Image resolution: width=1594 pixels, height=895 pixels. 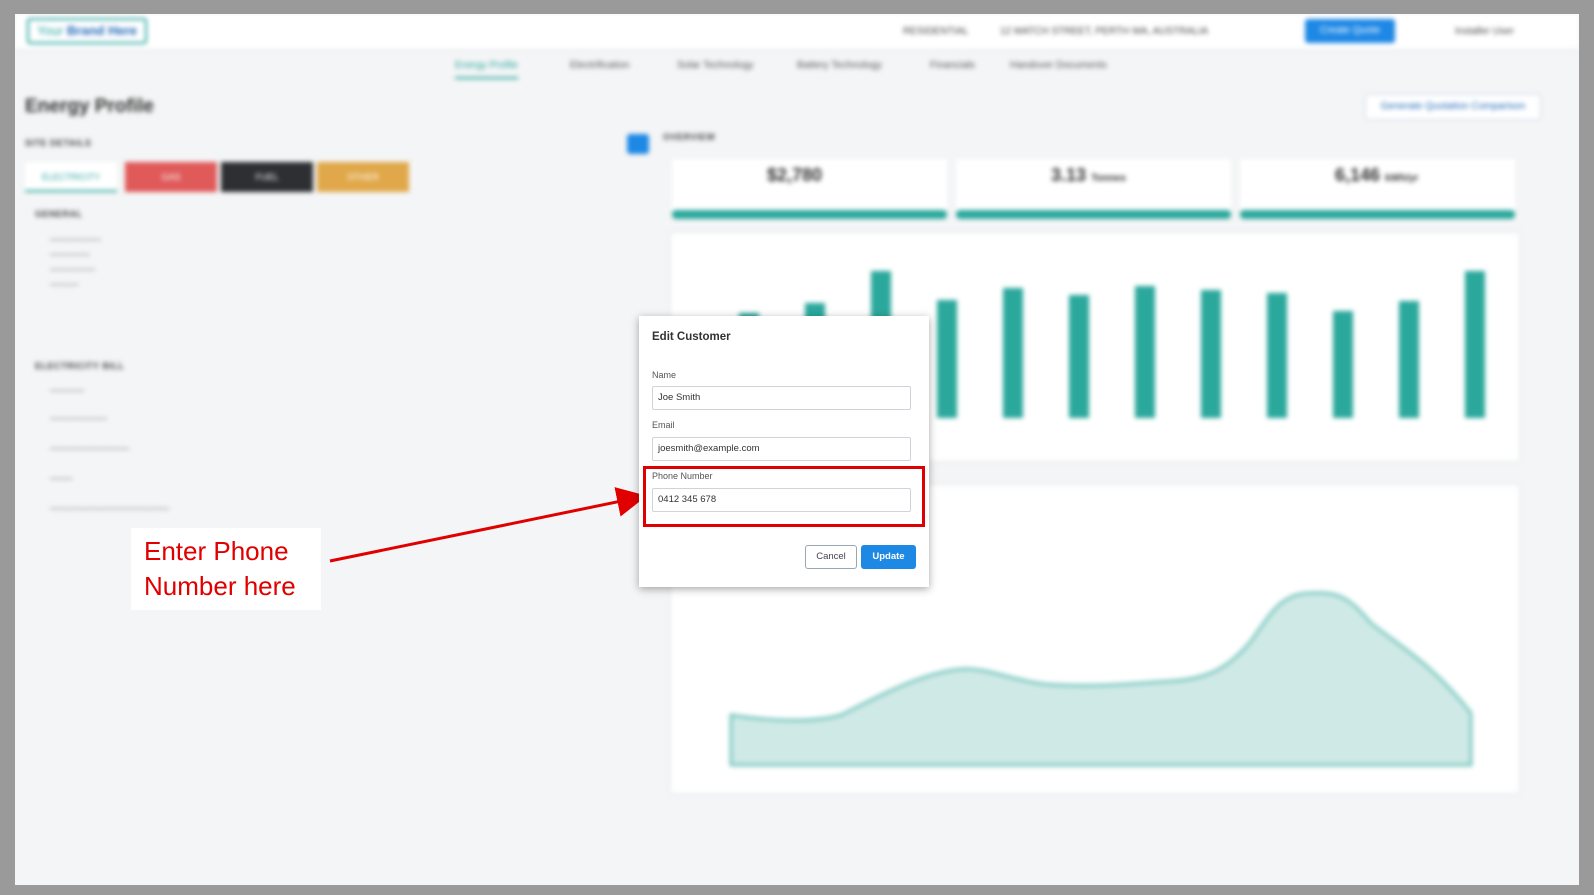 I want to click on overview-title: OVERVIEW, so click(x=689, y=137).